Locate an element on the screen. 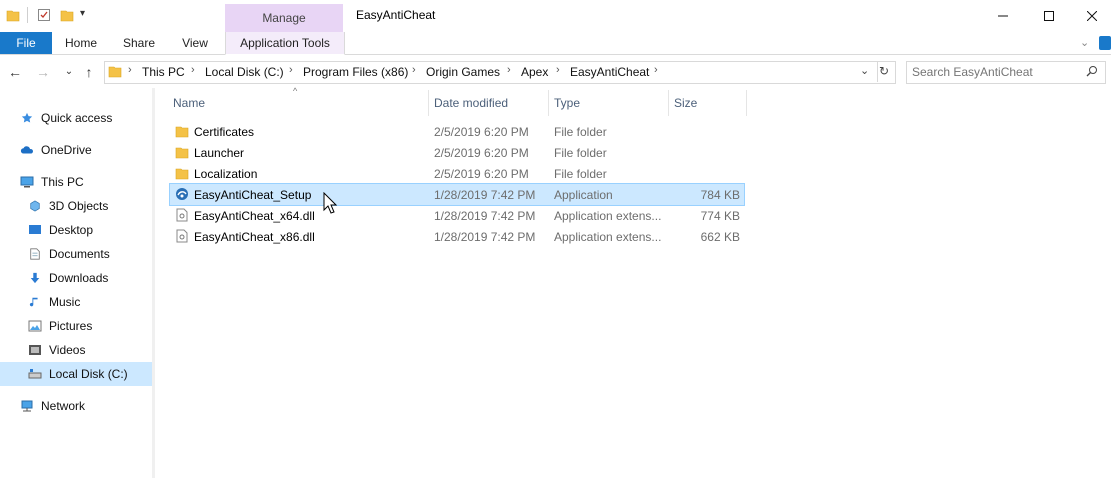 The width and height of the screenshot is (1111, 478). title-bar is located at coordinates (555, 16).